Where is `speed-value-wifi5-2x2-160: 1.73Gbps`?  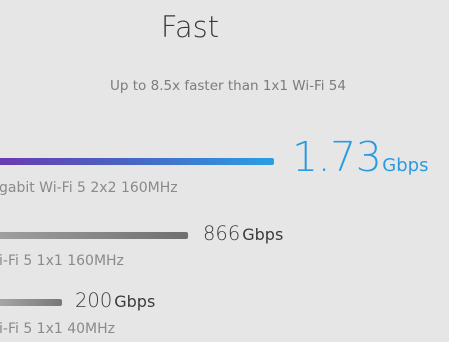
speed-value-wifi5-2x2-160: 1.73Gbps is located at coordinates (360, 157).